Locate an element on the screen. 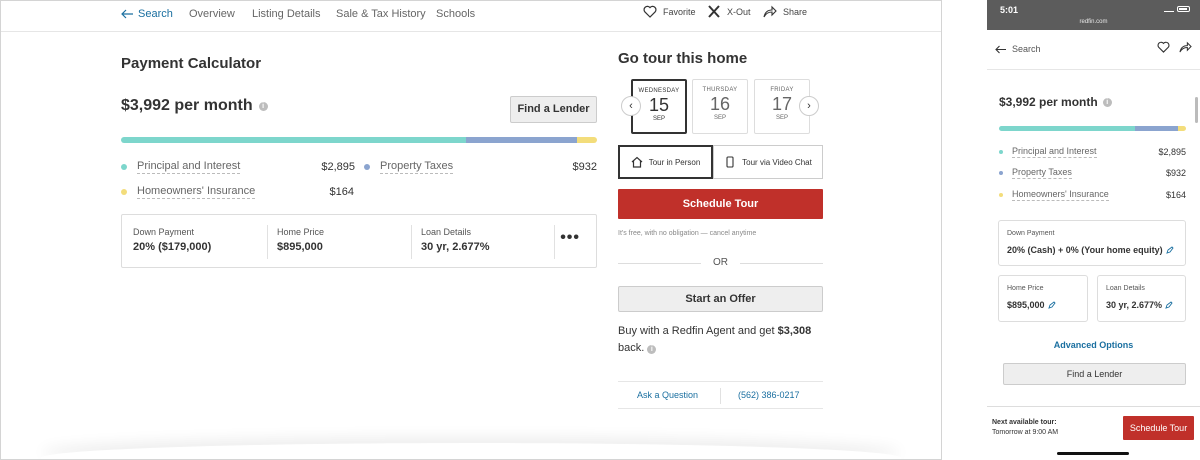  tab-schools: Schools is located at coordinates (455, 14).